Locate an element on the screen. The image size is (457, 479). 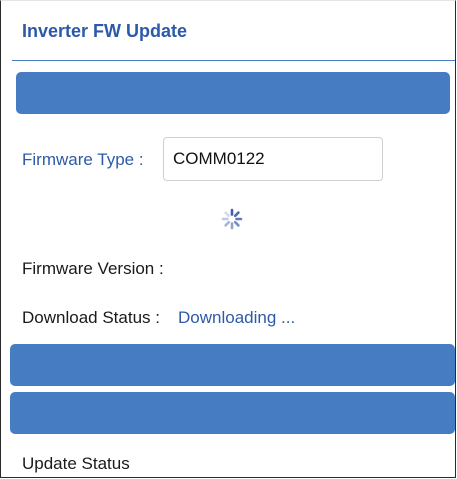
firmware-type-field is located at coordinates (273, 159).